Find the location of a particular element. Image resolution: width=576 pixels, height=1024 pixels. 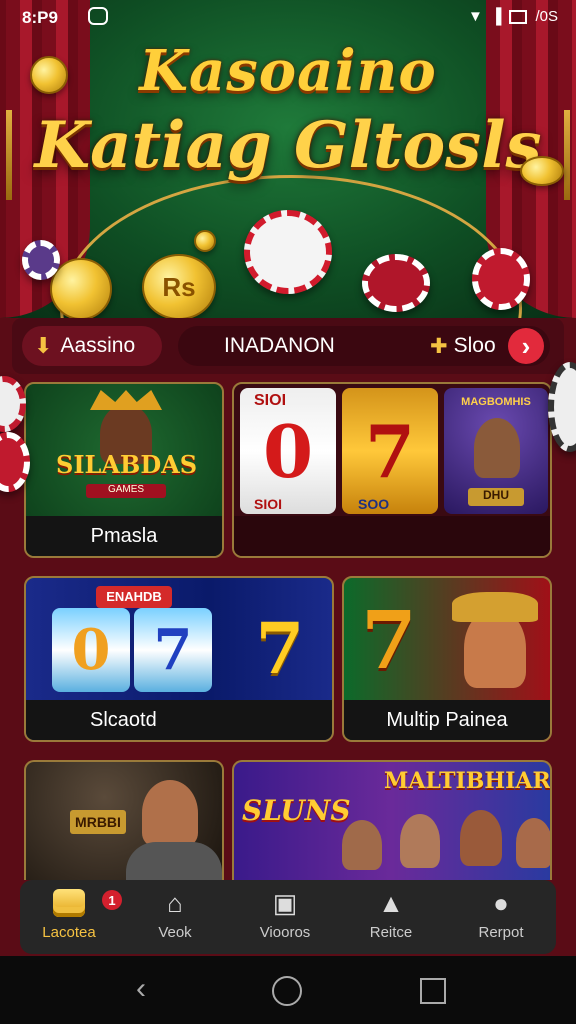

game-card-label is located at coordinates (392, 536).